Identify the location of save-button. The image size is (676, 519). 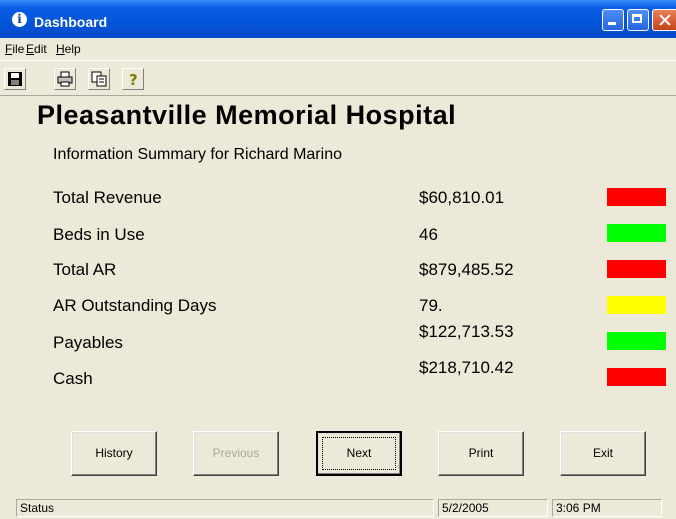
(15, 79).